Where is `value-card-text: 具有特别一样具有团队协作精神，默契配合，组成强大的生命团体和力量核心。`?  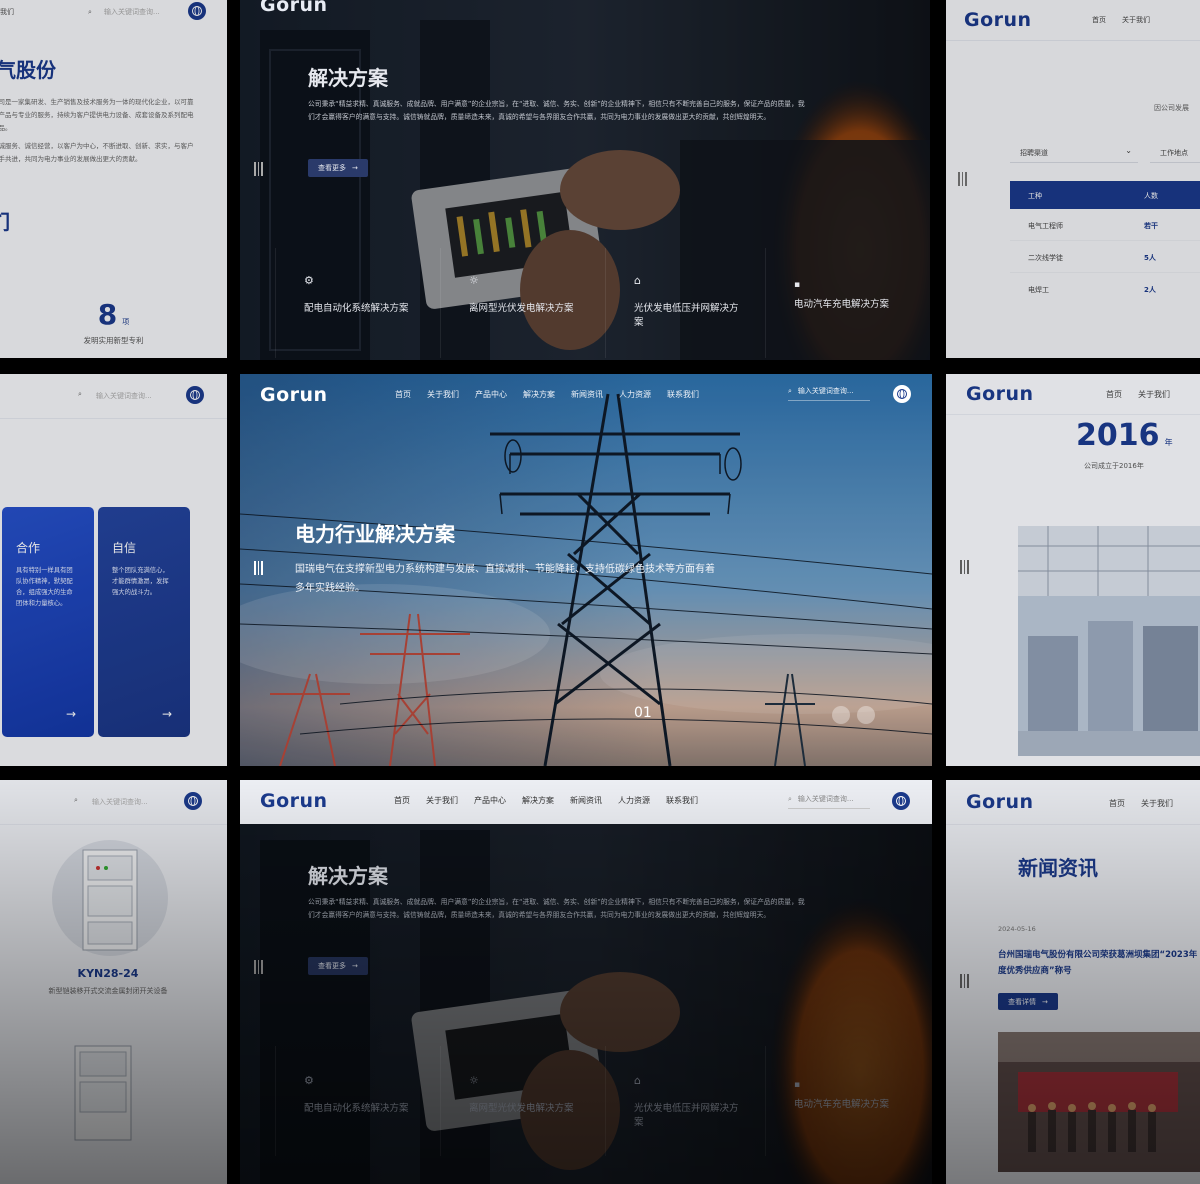 value-card-text: 具有特别一样具有团队协作精神，默契配合，组成强大的生命团体和力量核心。 is located at coordinates (44, 587).